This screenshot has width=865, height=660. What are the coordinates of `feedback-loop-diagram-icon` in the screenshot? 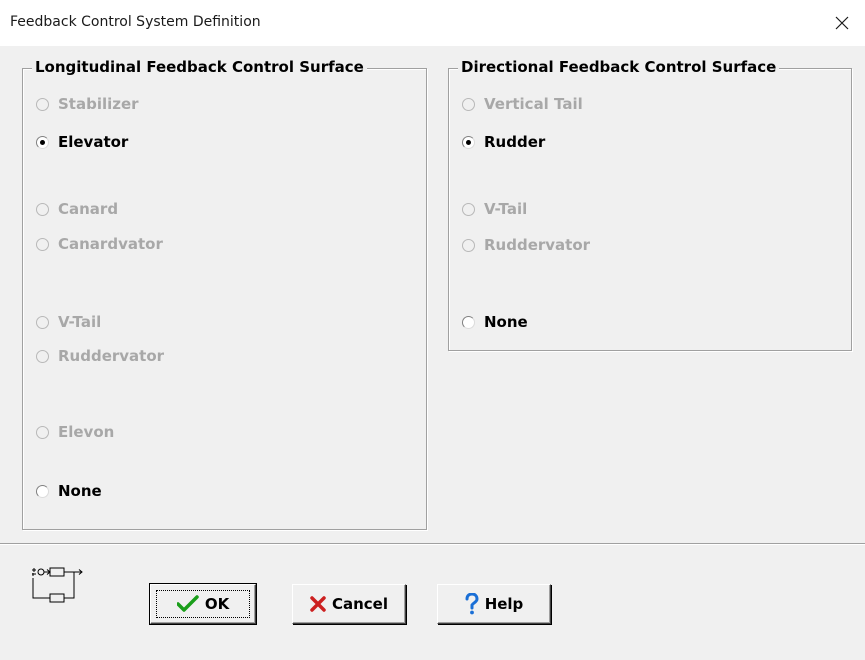 It's located at (57, 585).